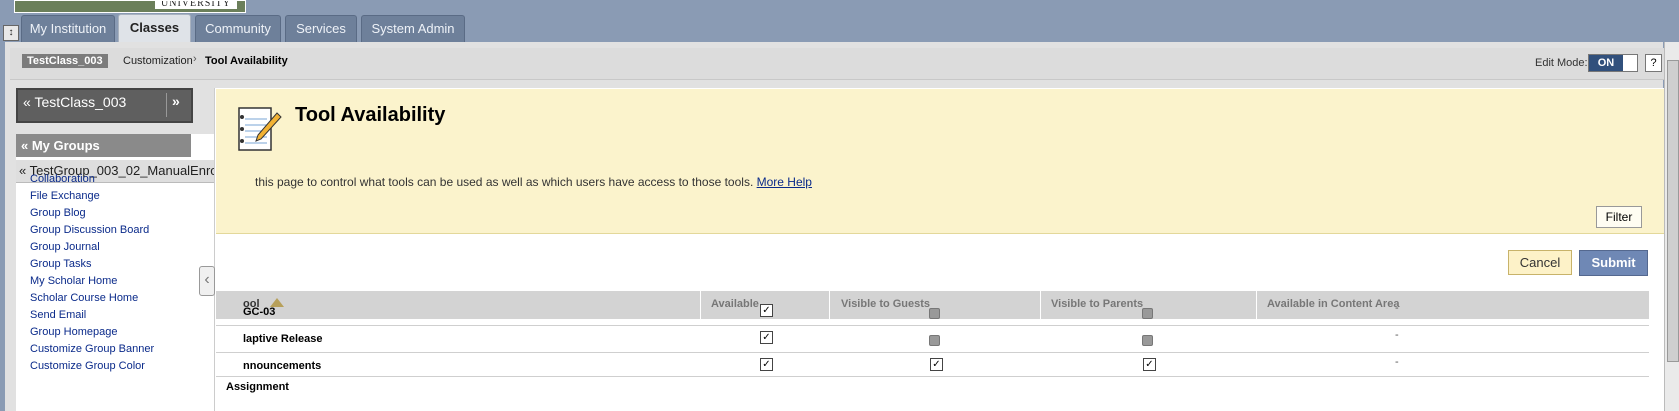 Image resolution: width=1679 pixels, height=411 pixels. Describe the element at coordinates (1673, 211) in the screenshot. I see `scrollbar-thumb` at that location.